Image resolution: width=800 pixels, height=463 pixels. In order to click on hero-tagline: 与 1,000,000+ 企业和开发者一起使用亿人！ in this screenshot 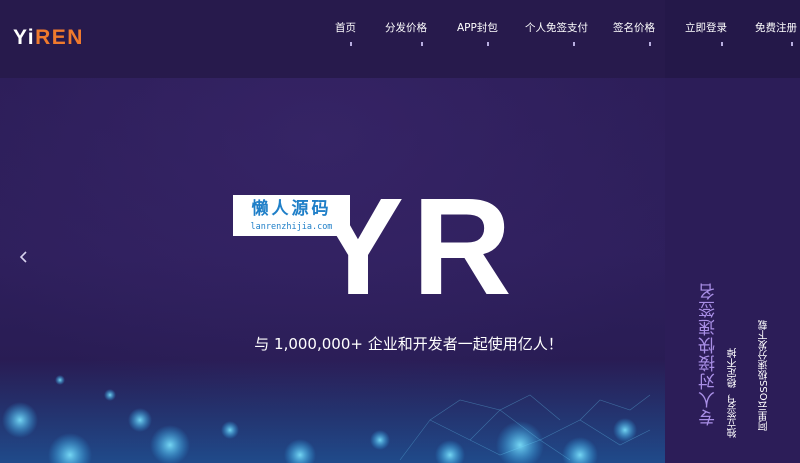, I will do `click(332, 343)`.